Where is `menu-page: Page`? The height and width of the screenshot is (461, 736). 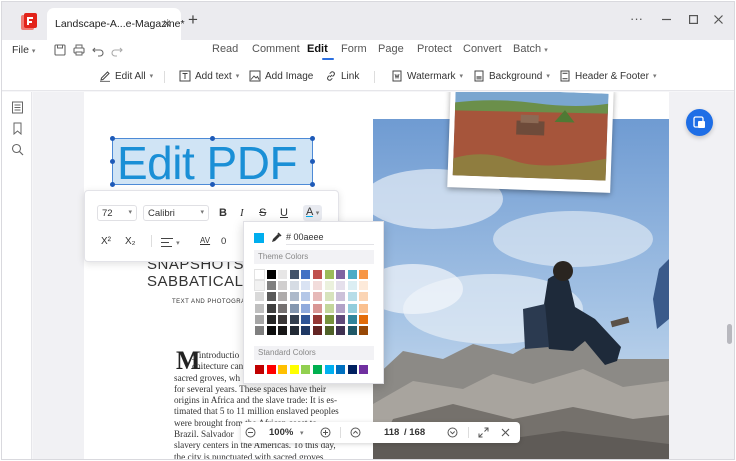 menu-page: Page is located at coordinates (391, 49).